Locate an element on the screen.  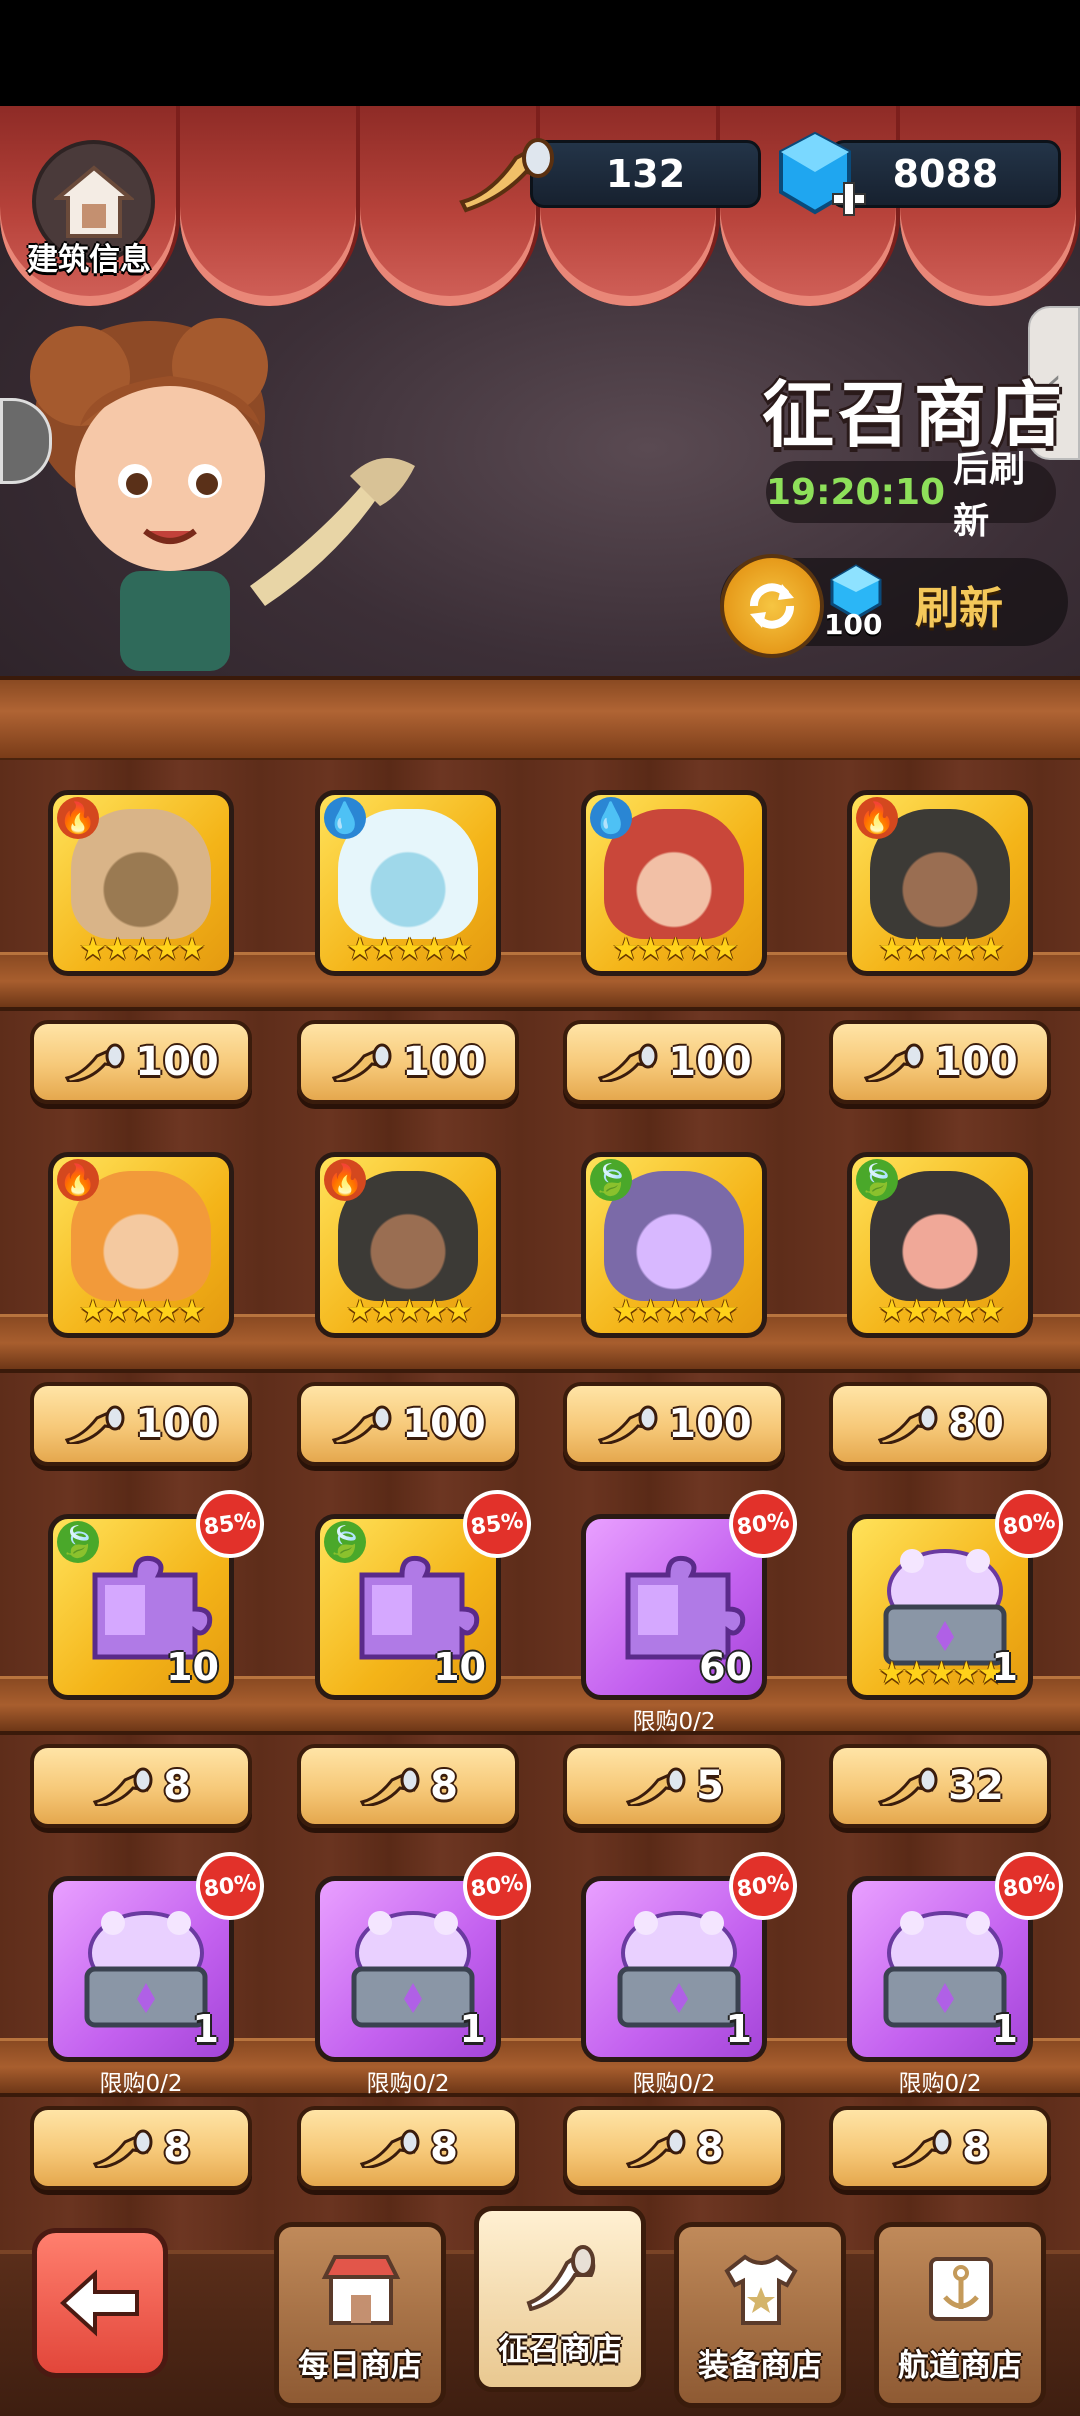
gem-add-icon is located at coordinates (823, 178).